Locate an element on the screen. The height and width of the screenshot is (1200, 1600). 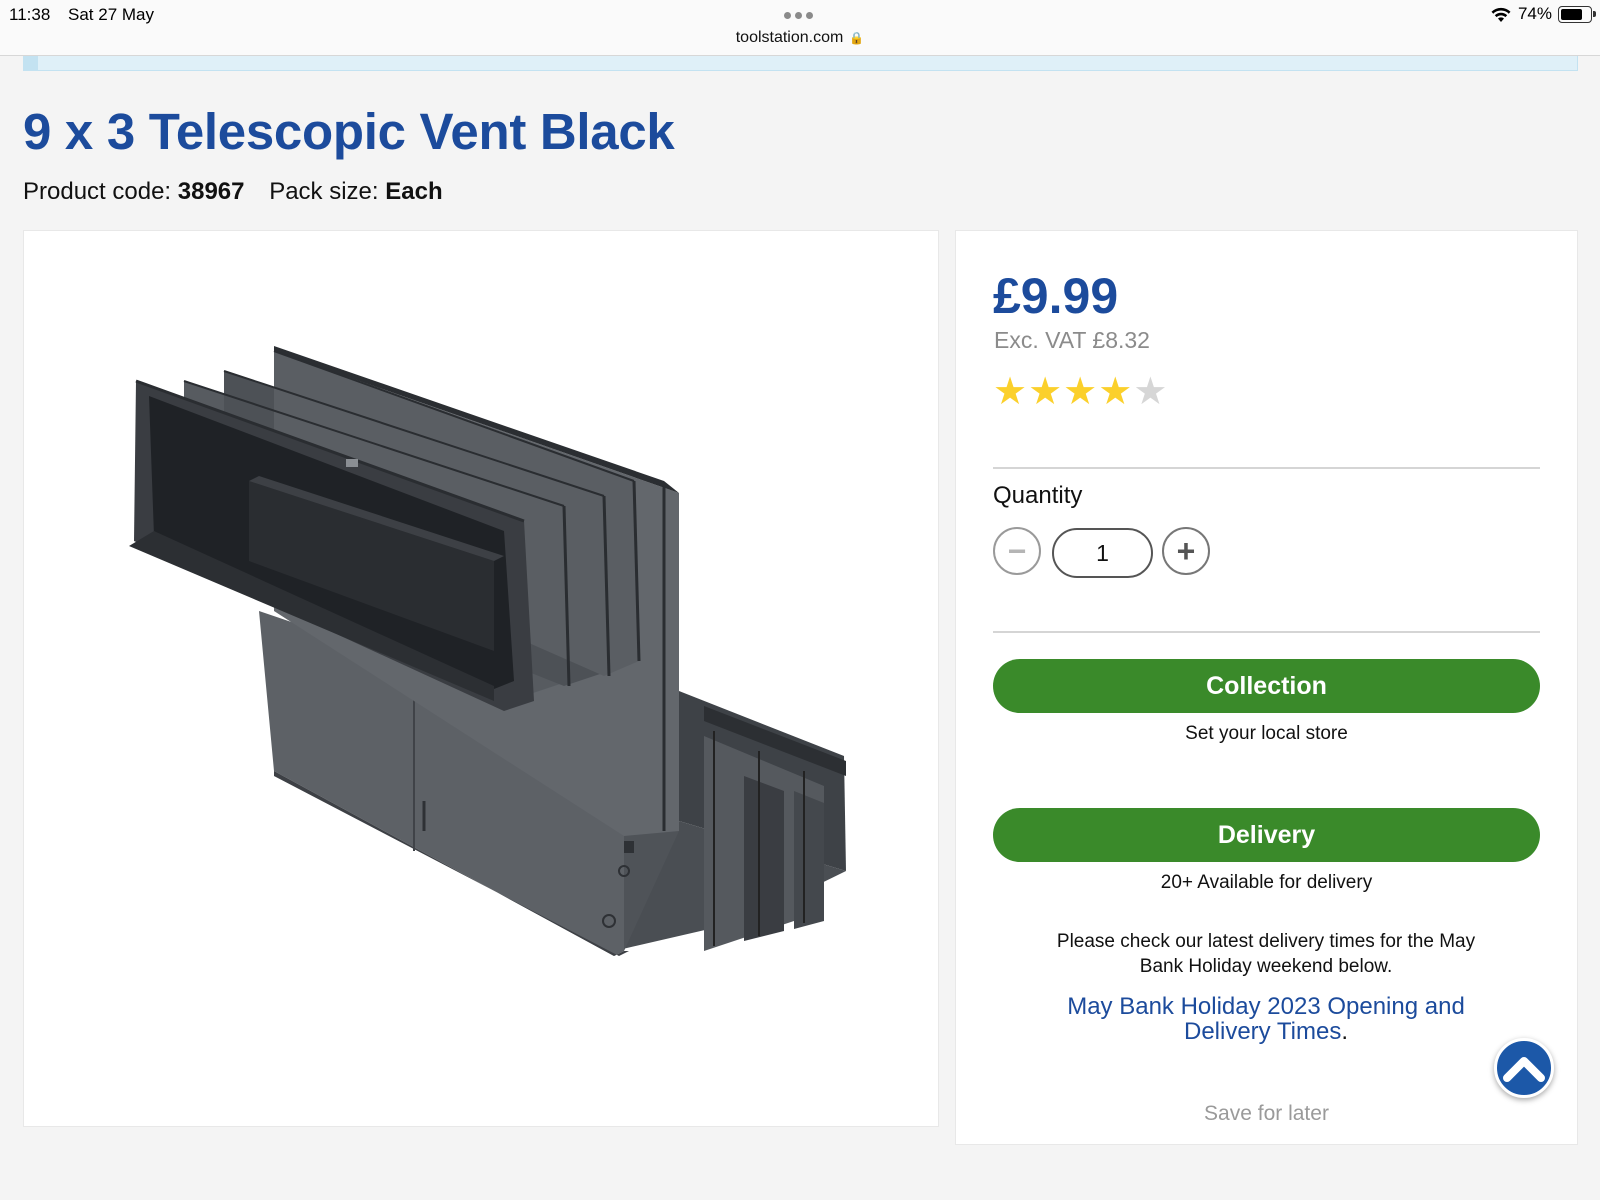
battery-fill is located at coordinates (1571, 14).